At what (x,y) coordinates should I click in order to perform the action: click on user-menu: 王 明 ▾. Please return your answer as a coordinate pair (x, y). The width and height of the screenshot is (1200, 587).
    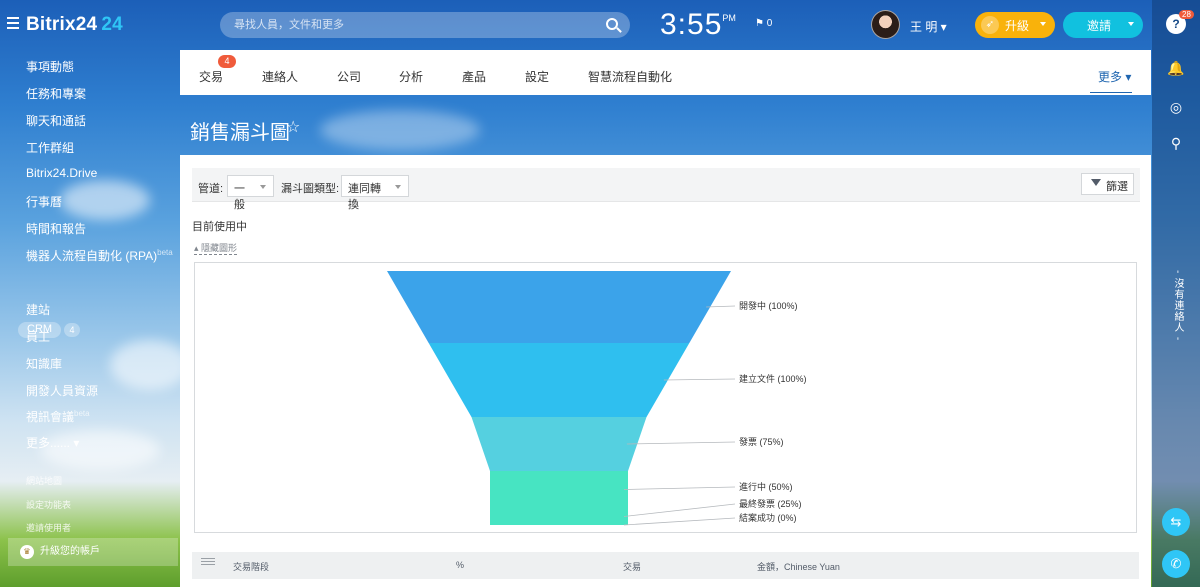
    Looking at the image, I should click on (928, 26).